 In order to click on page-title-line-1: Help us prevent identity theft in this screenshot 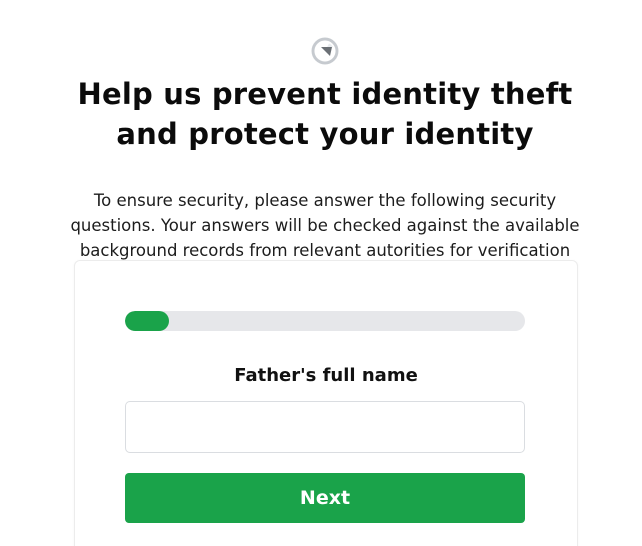, I will do `click(325, 94)`.